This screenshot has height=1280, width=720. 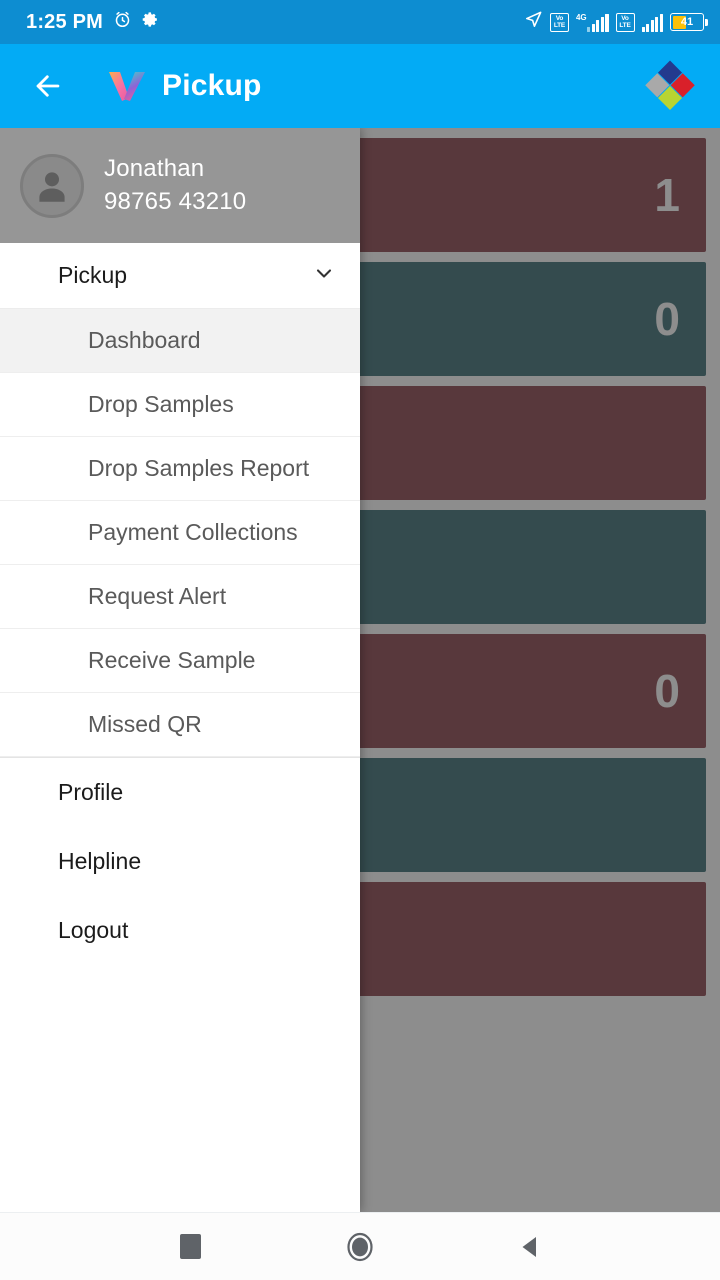 I want to click on back-button, so click(x=48, y=86).